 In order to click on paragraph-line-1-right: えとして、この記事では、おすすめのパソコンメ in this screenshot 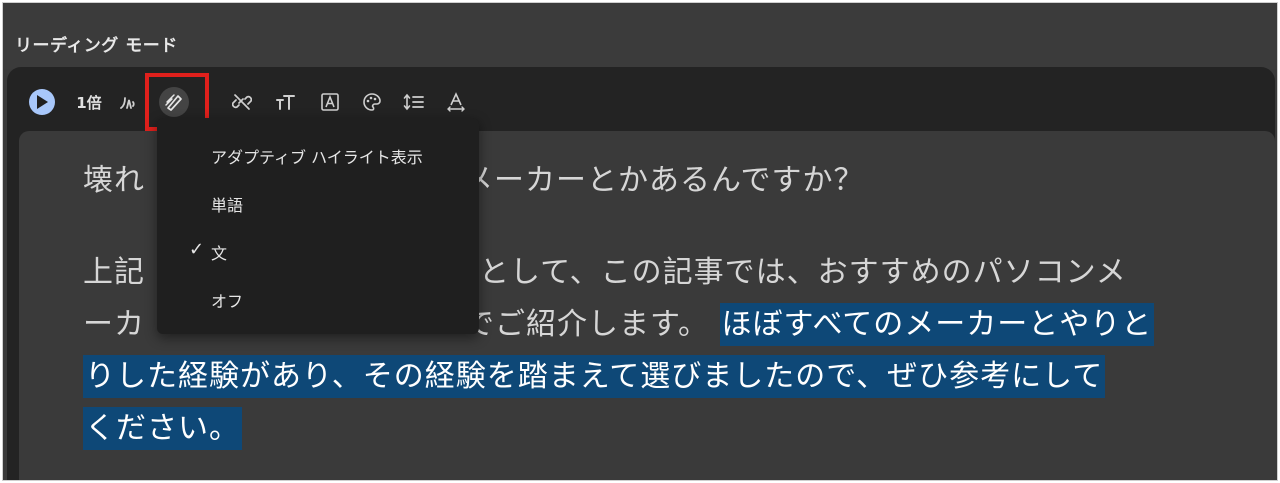, I will do `click(787, 272)`.